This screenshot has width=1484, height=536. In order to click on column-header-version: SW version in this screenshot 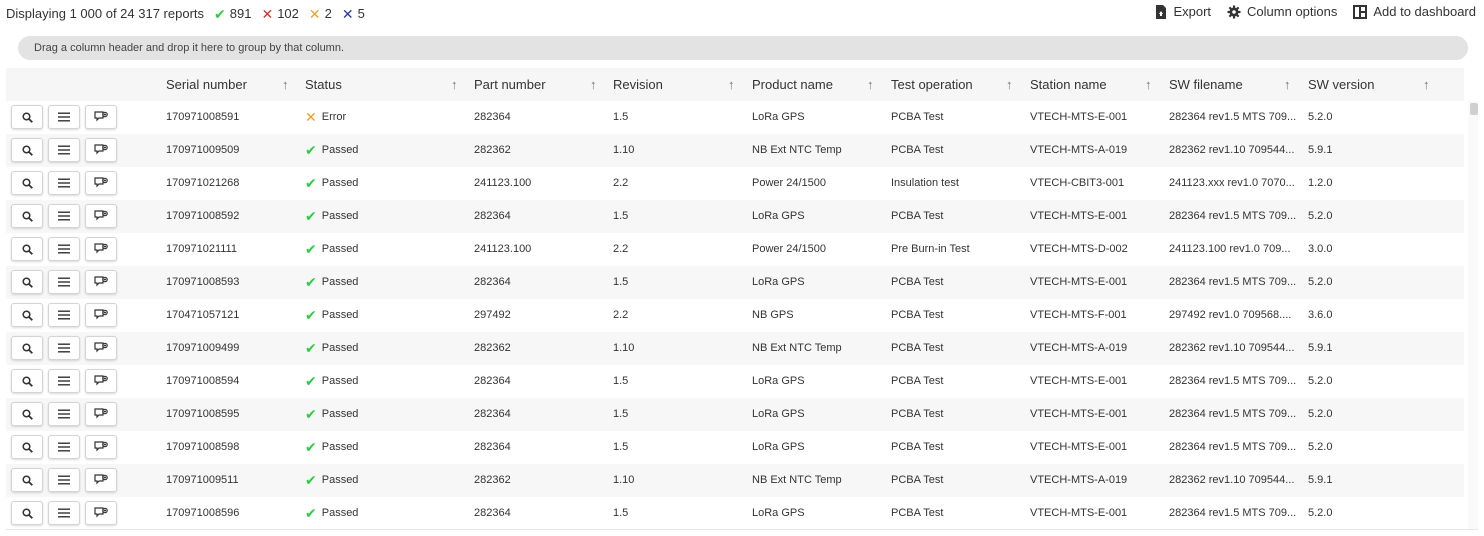, I will do `click(1341, 84)`.